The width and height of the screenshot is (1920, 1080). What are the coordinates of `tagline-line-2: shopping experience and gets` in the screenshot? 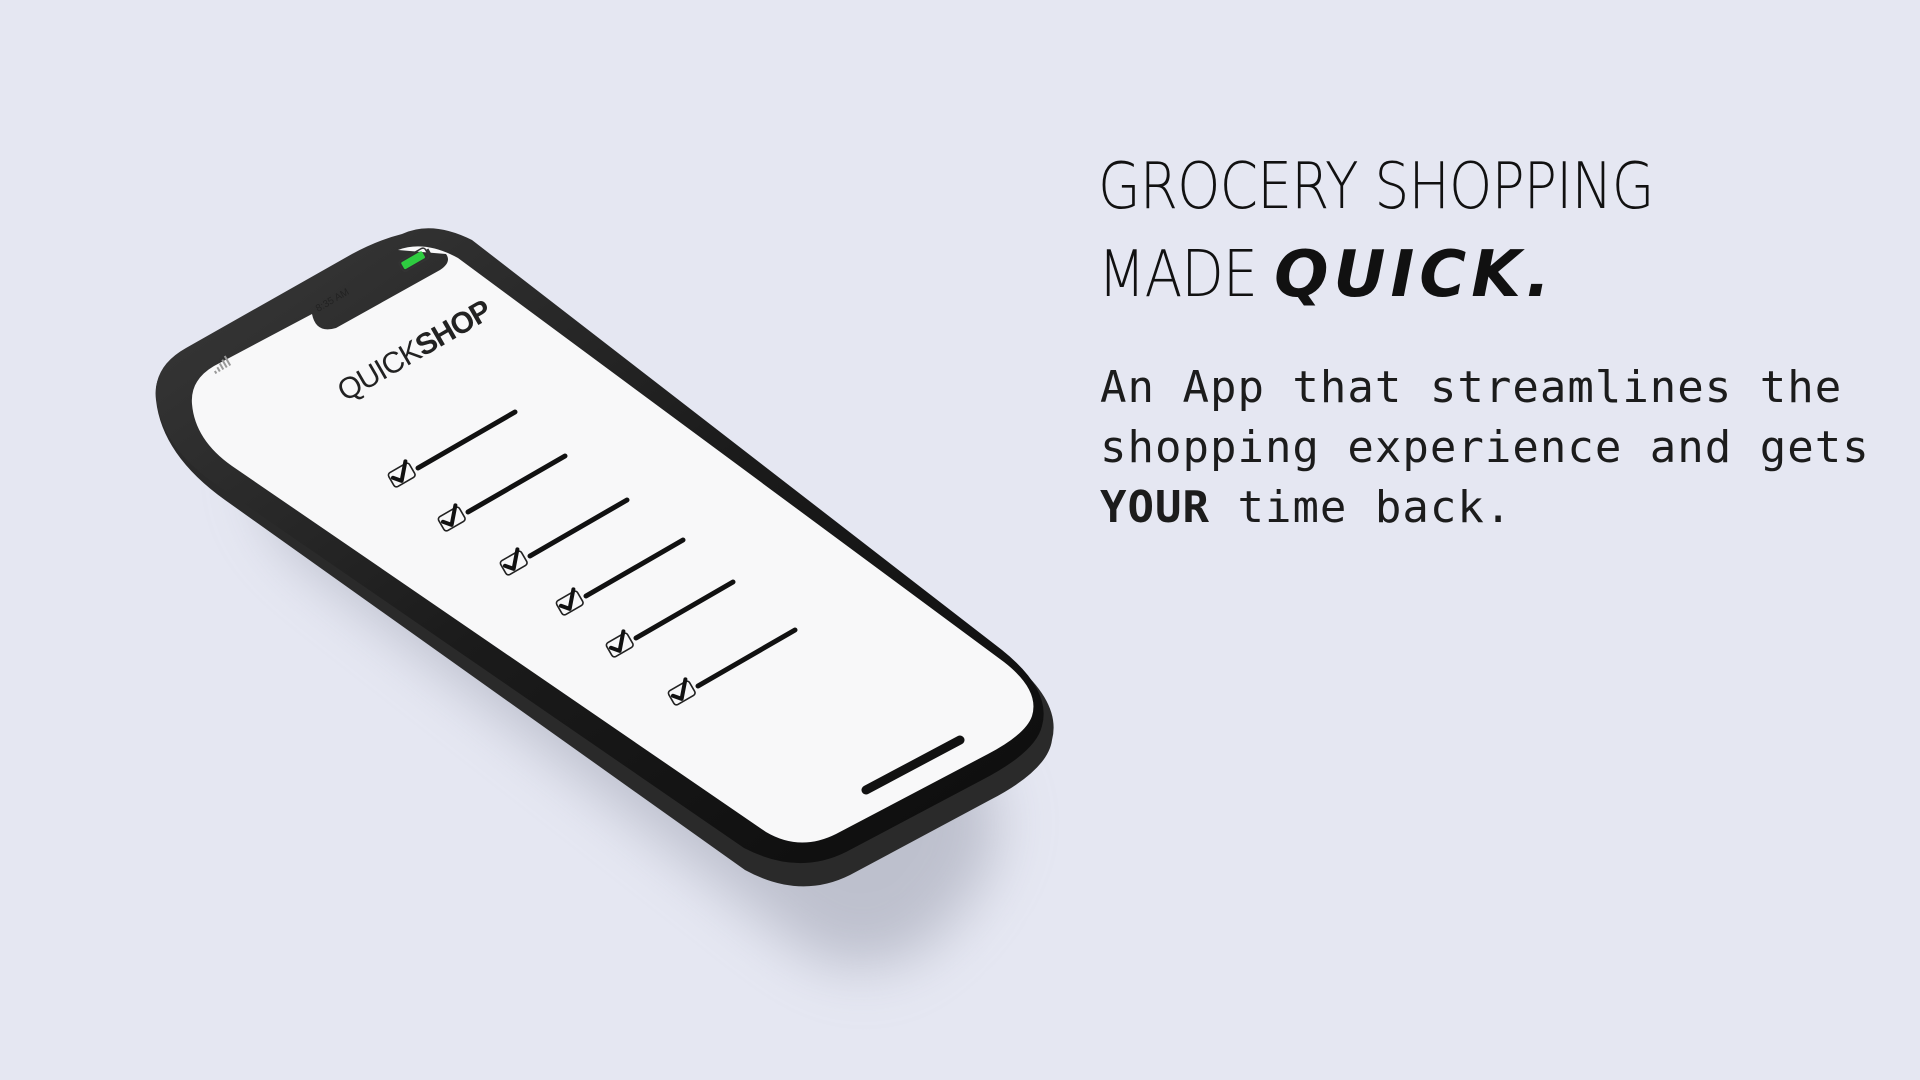 It's located at (1485, 447).